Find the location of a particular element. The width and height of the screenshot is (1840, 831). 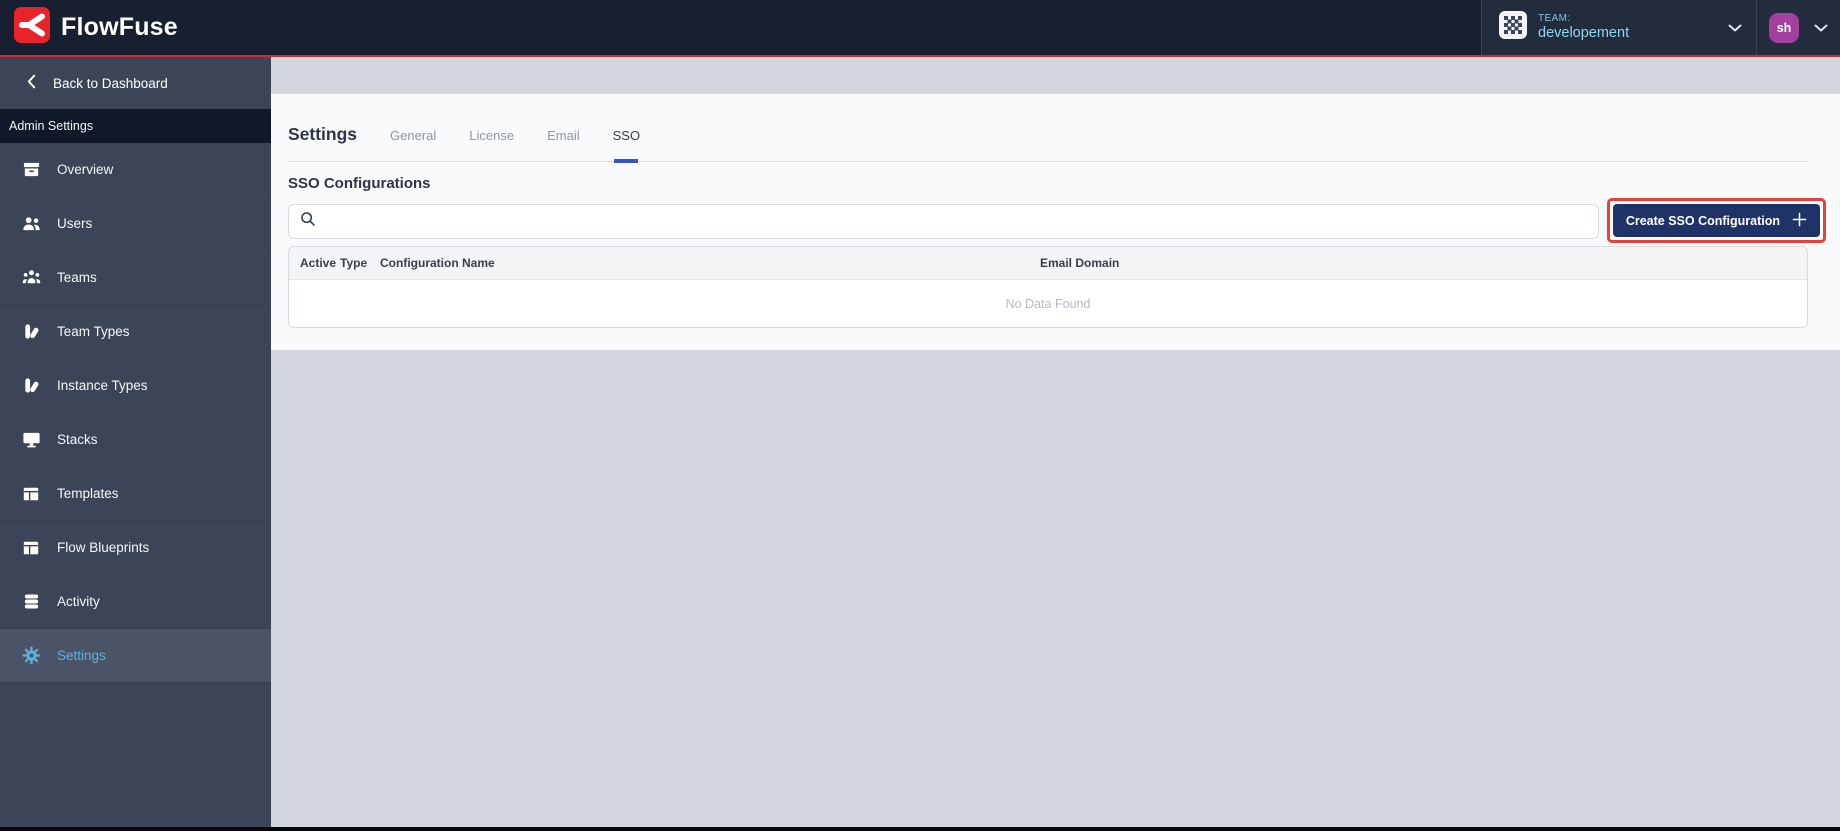

team-name: developement is located at coordinates (1584, 32).